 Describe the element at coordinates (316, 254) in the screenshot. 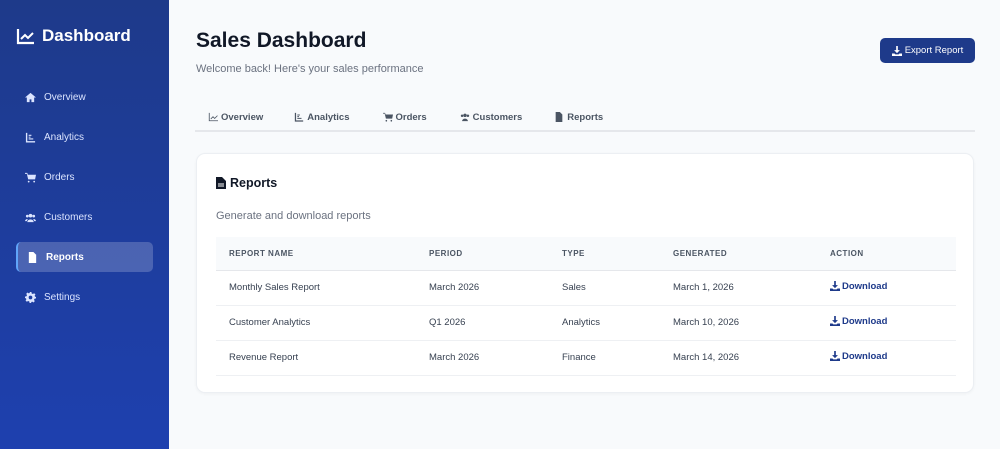

I see `column-header: REPORT NAME` at that location.